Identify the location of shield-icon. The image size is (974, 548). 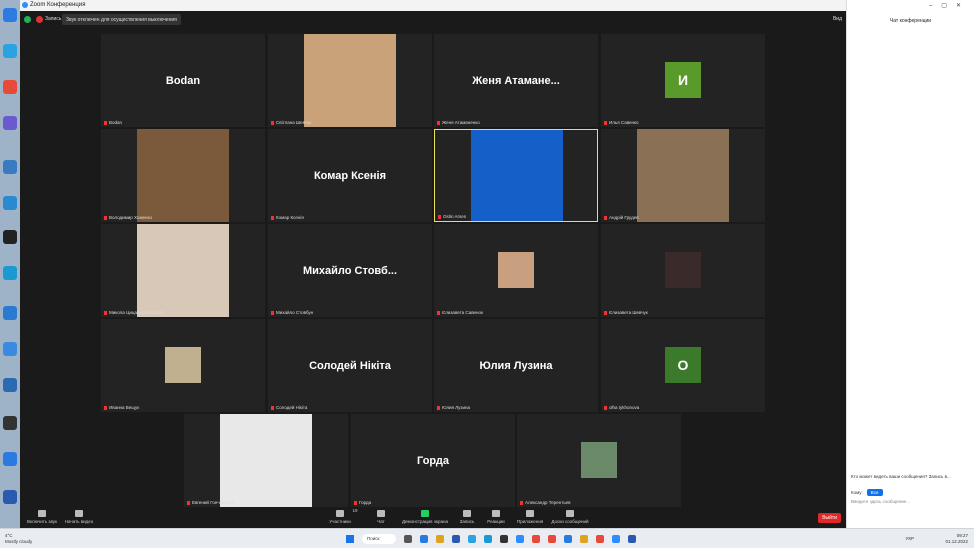
(27, 19).